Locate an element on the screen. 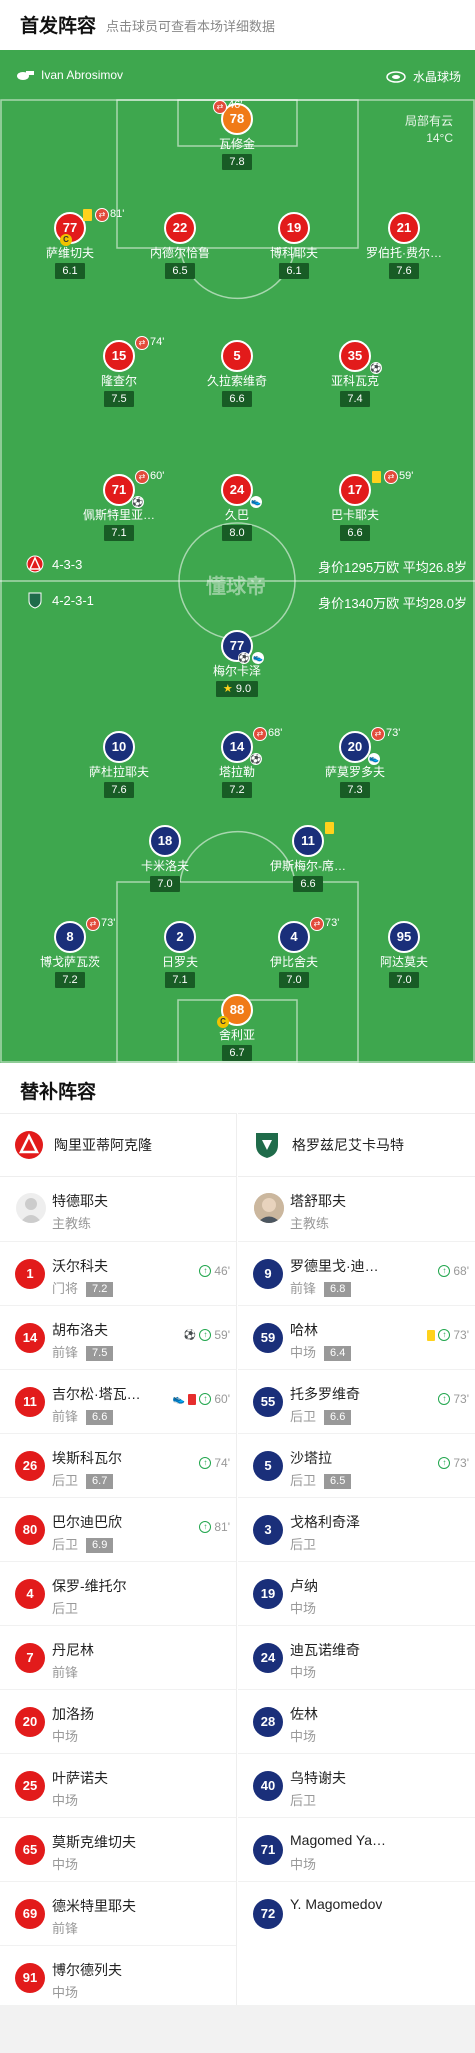 Image resolution: width=475 pixels, height=2053 pixels. person-icon is located at coordinates (31, 1210).